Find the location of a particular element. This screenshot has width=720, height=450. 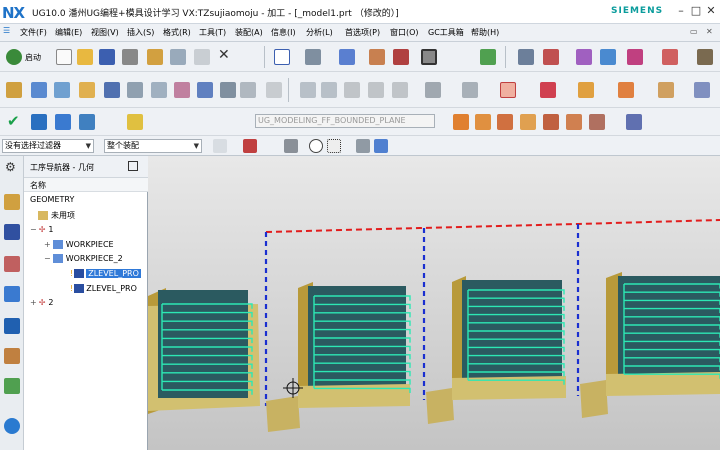

menu-view: 视图(V) is located at coordinates (105, 32).